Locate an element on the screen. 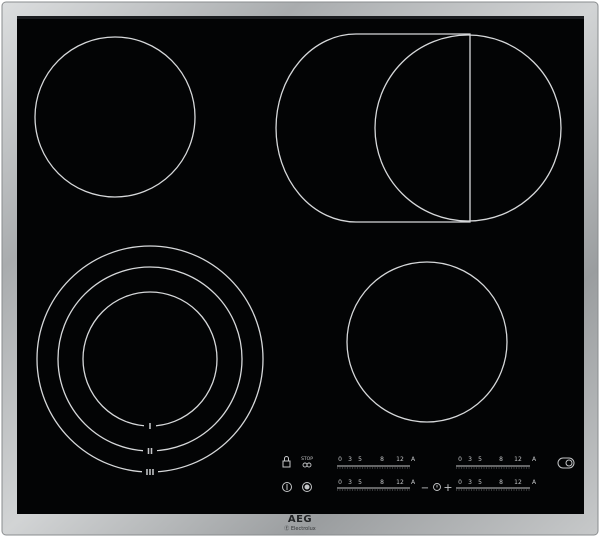 The height and width of the screenshot is (537, 600). brand-plate: AEG Ⓔ Electrolux is located at coordinates (299, 523).